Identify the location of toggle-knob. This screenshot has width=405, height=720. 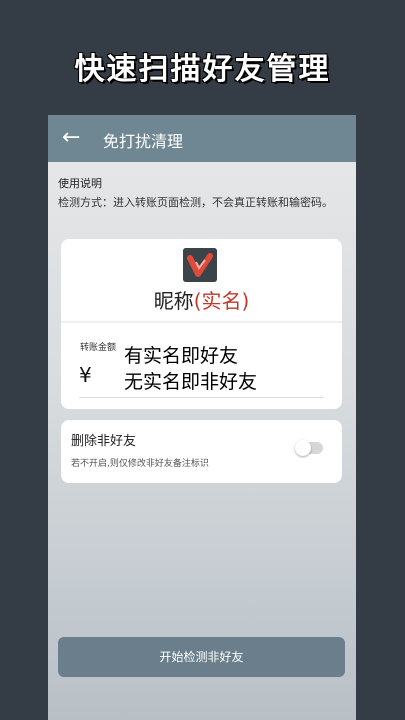
(303, 448).